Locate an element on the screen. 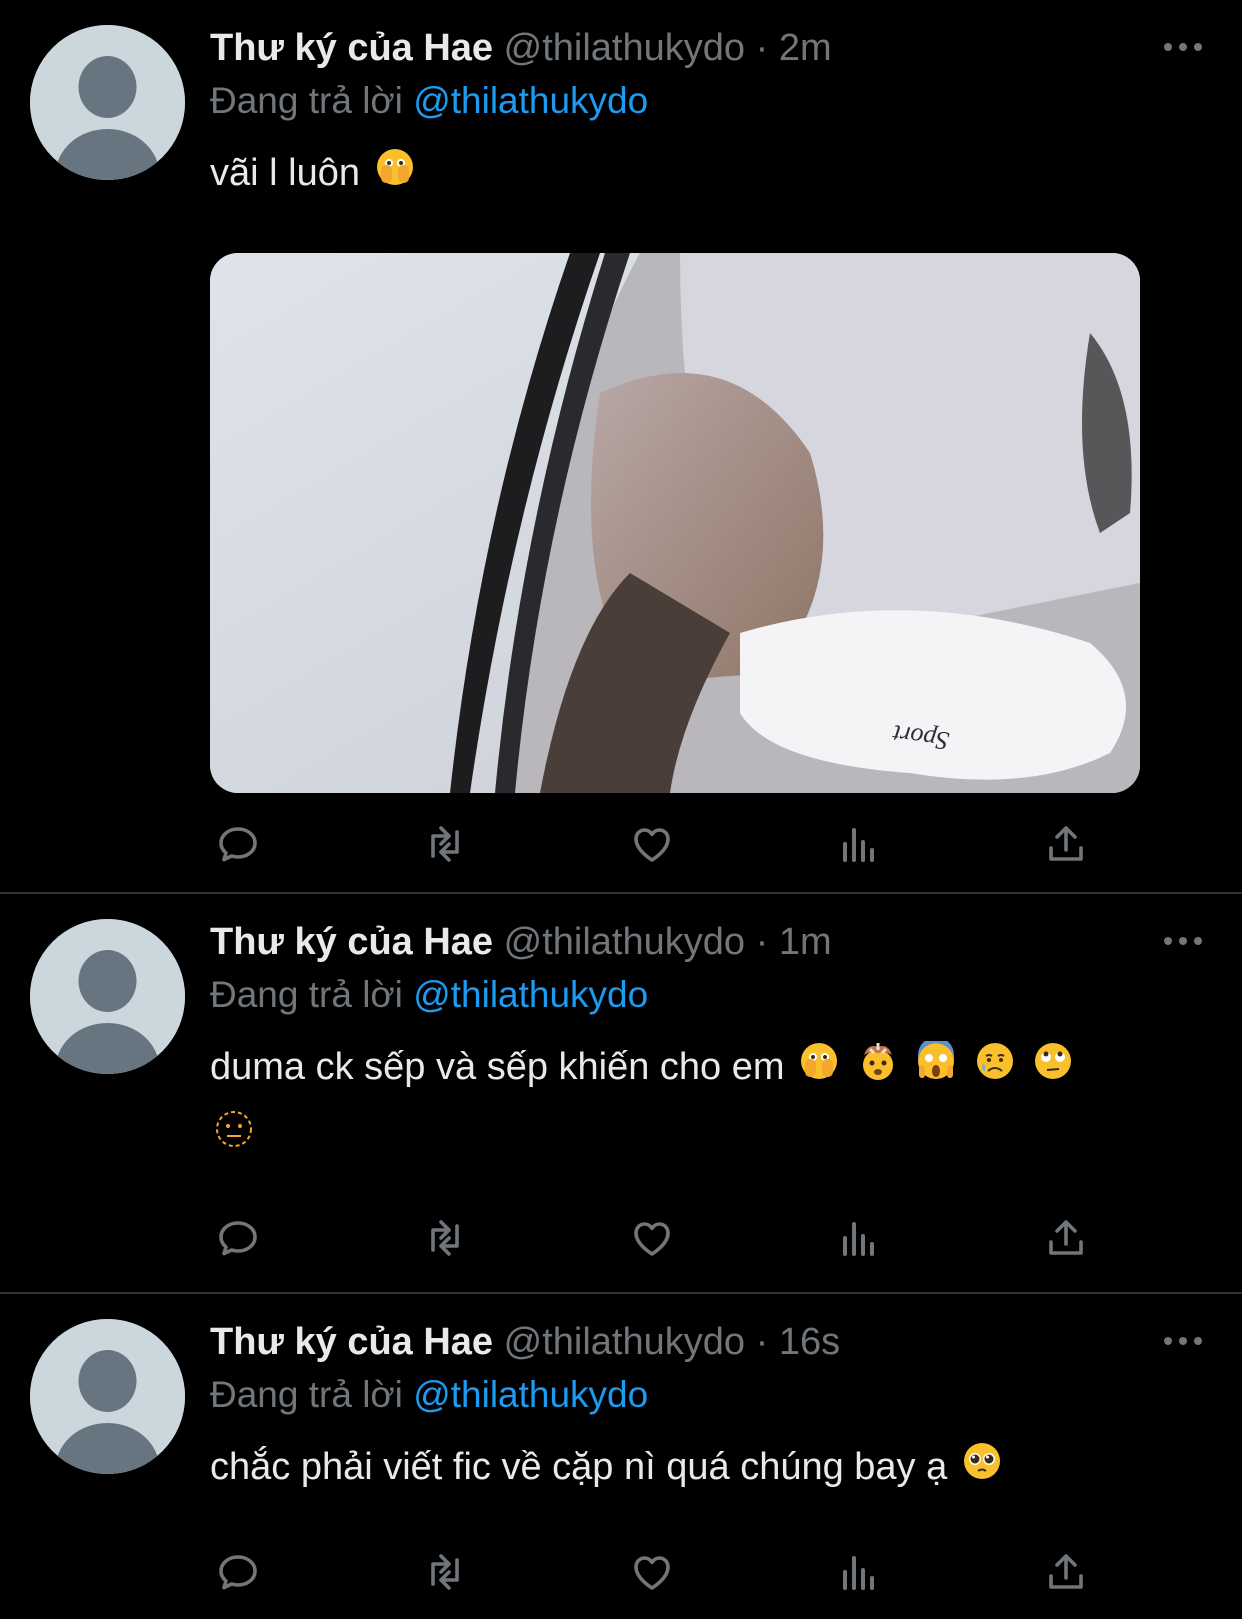 The height and width of the screenshot is (1619, 1242). tweet-text: duma ck sếp và sếp khiến cho em is located at coordinates (685, 1102).